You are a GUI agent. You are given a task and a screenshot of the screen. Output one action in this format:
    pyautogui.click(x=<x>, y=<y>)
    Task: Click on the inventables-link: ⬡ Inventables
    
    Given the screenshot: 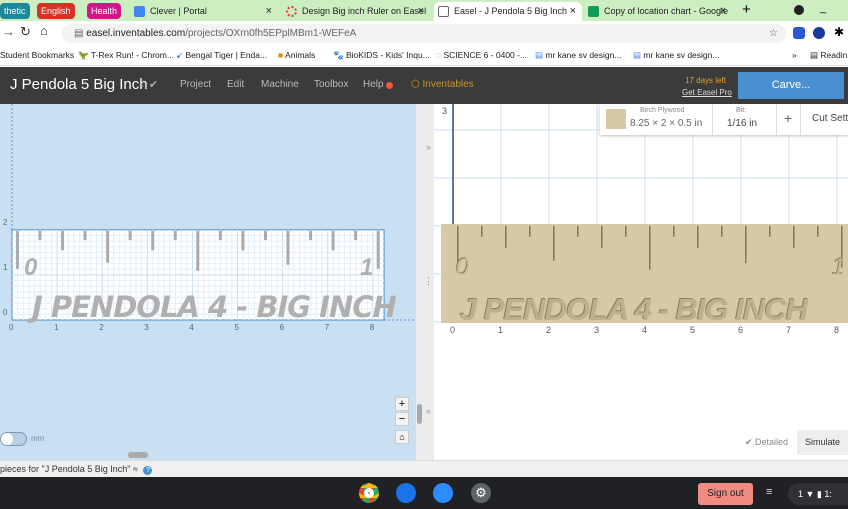 What is the action you would take?
    pyautogui.click(x=442, y=84)
    